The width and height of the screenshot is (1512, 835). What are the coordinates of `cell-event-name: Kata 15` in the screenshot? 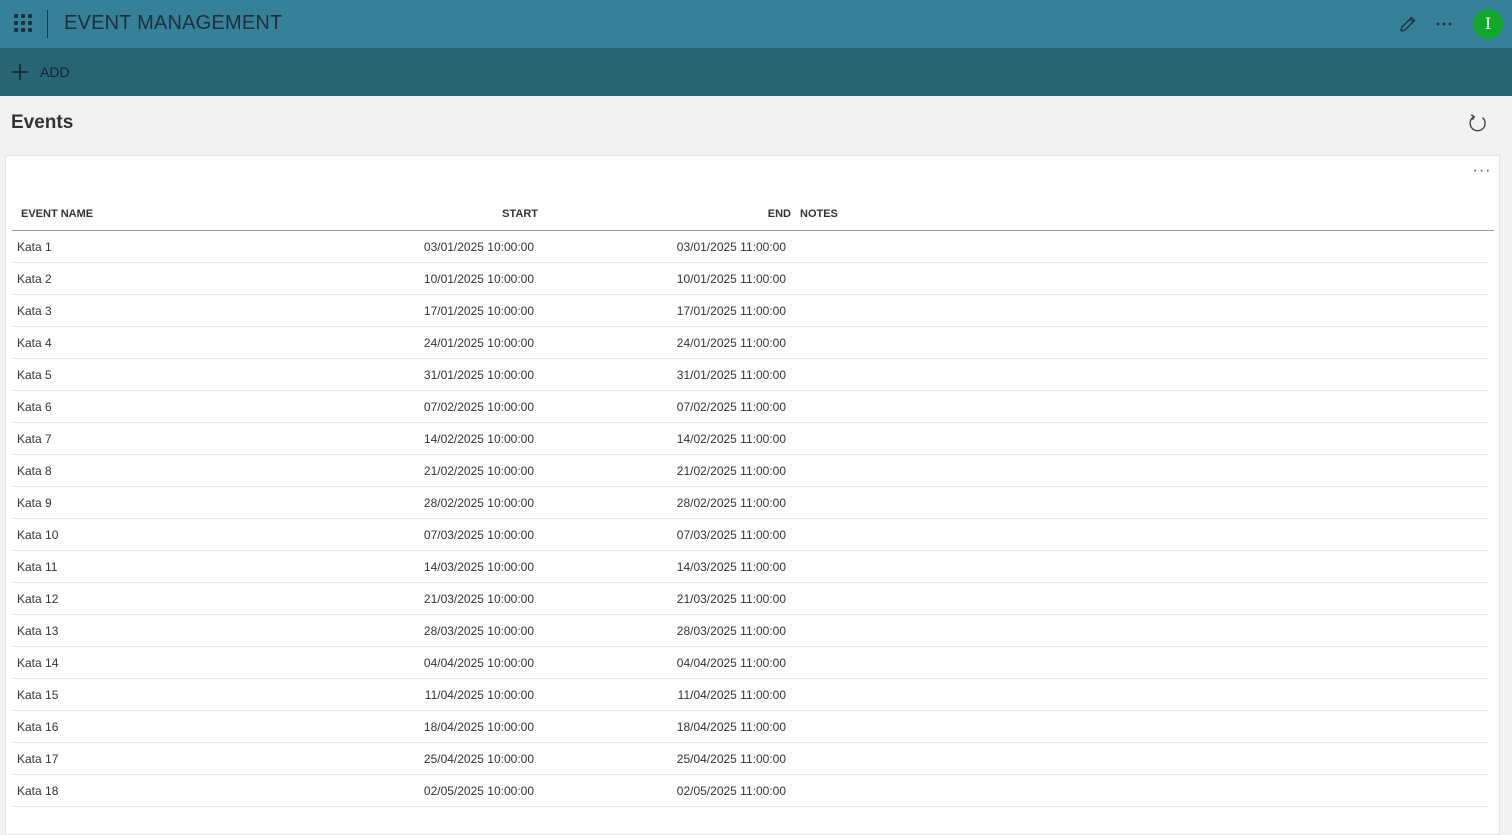 It's located at (38, 695).